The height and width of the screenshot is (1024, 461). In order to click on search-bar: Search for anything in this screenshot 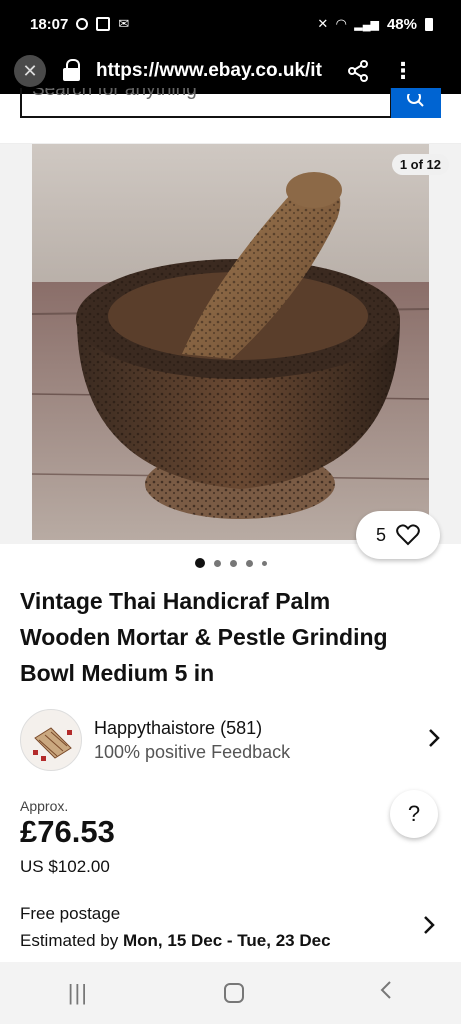, I will do `click(230, 116)`.